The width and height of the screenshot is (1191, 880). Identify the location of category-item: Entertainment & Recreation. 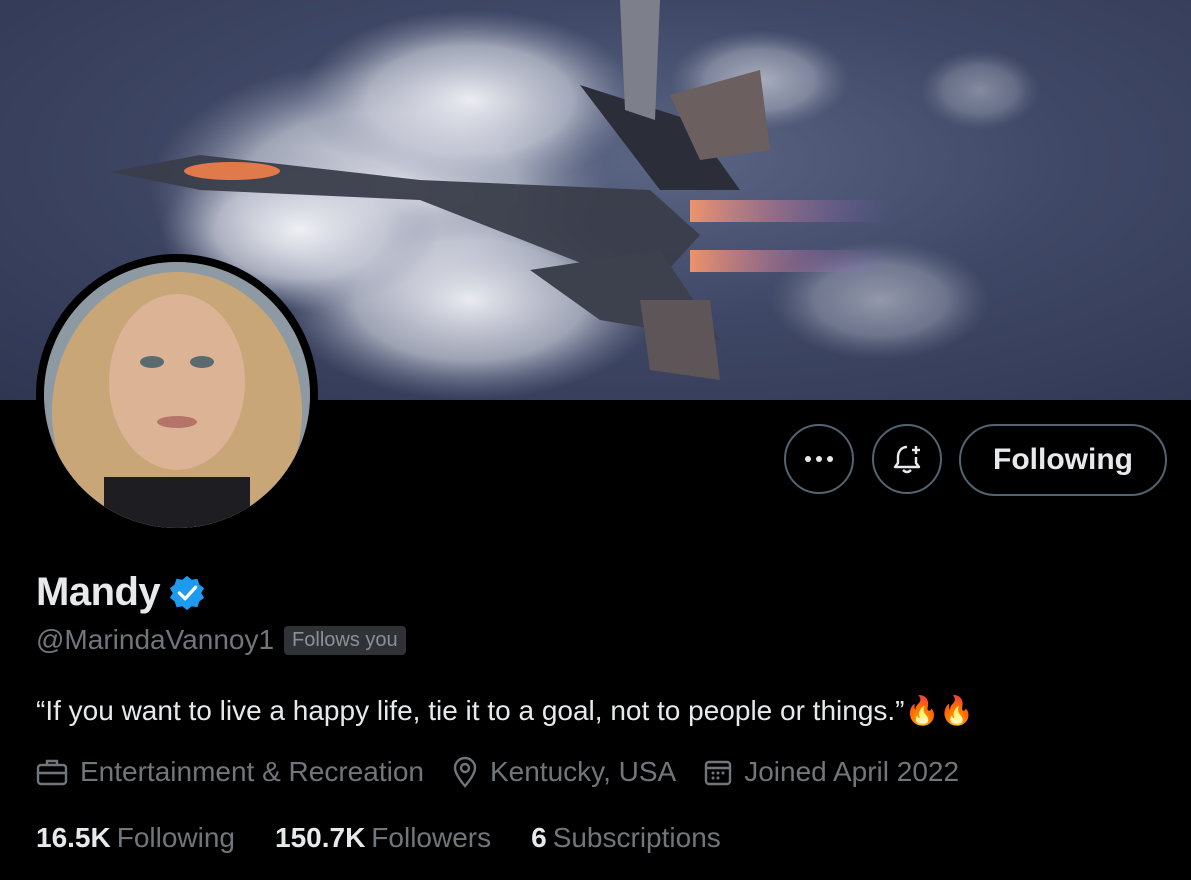
(230, 772).